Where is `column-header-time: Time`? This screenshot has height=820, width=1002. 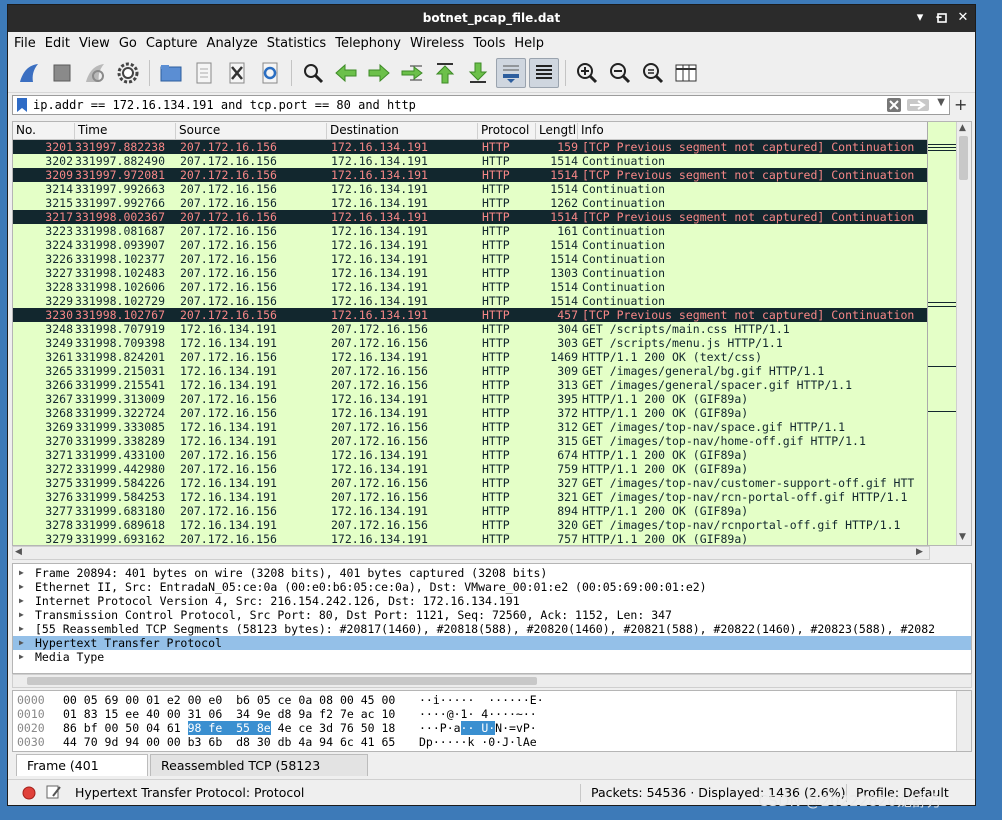
column-header-time: Time is located at coordinates (125, 131).